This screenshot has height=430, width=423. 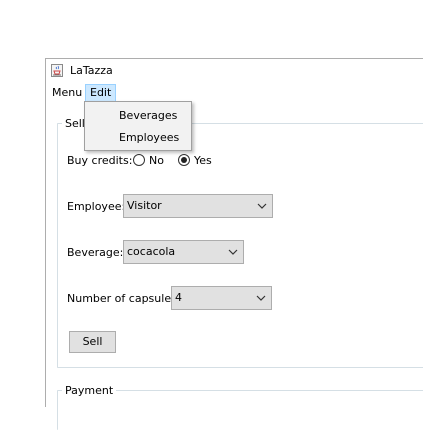 What do you see at coordinates (91, 70) in the screenshot?
I see `window-title: LaTazza` at bounding box center [91, 70].